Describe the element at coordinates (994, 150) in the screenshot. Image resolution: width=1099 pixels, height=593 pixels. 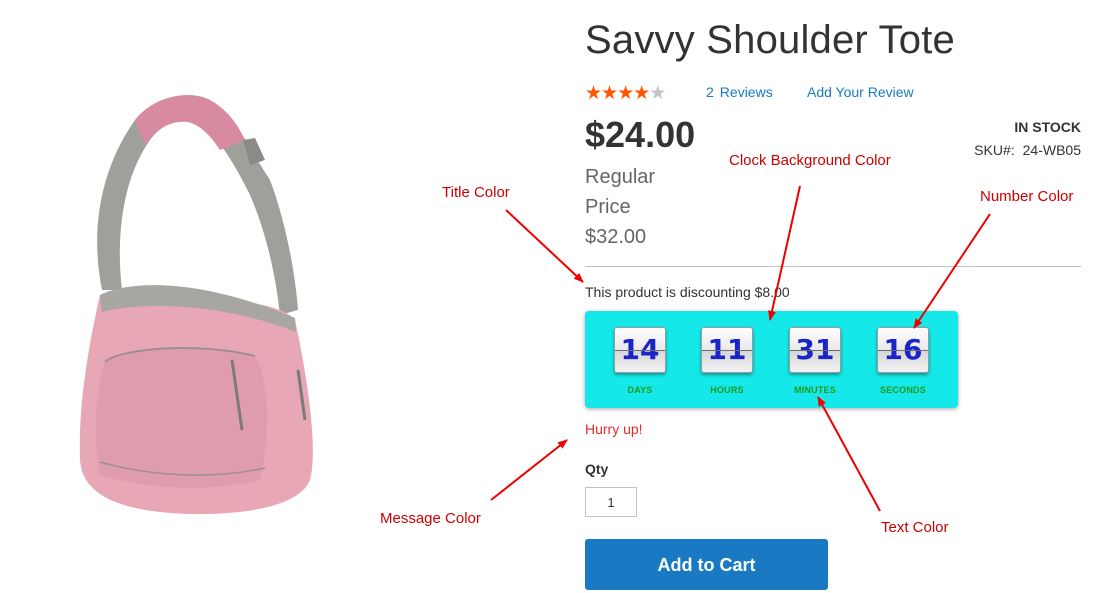
I see `sku-label: SKU#:` at that location.